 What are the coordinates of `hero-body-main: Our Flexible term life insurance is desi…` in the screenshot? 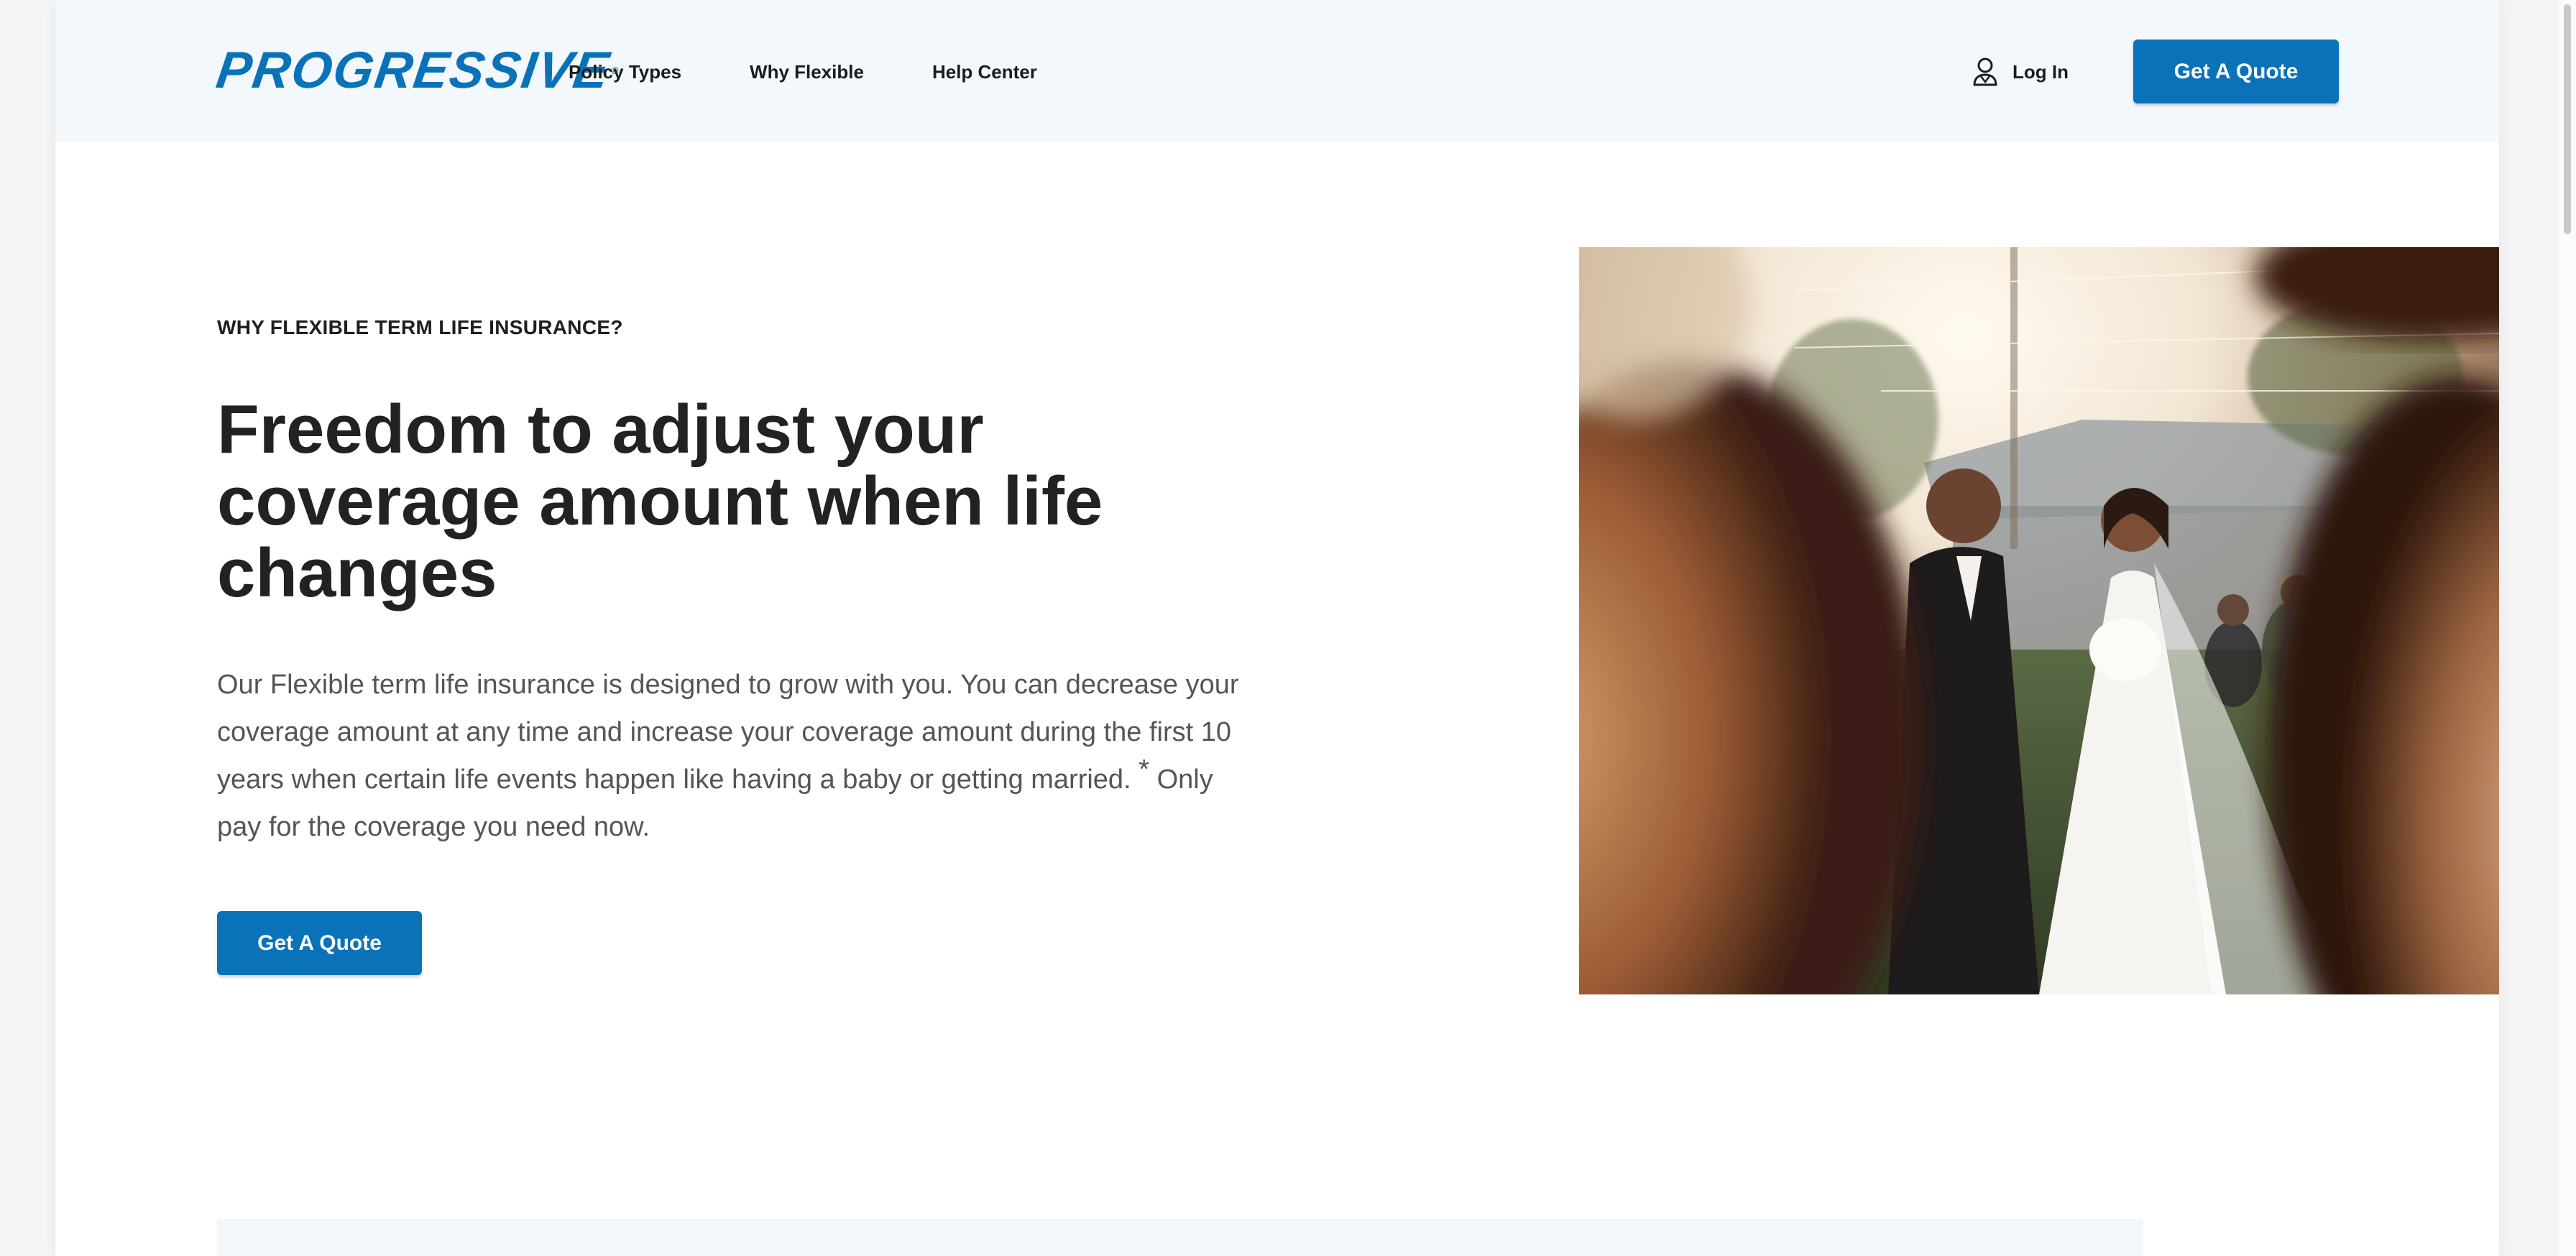 It's located at (728, 732).